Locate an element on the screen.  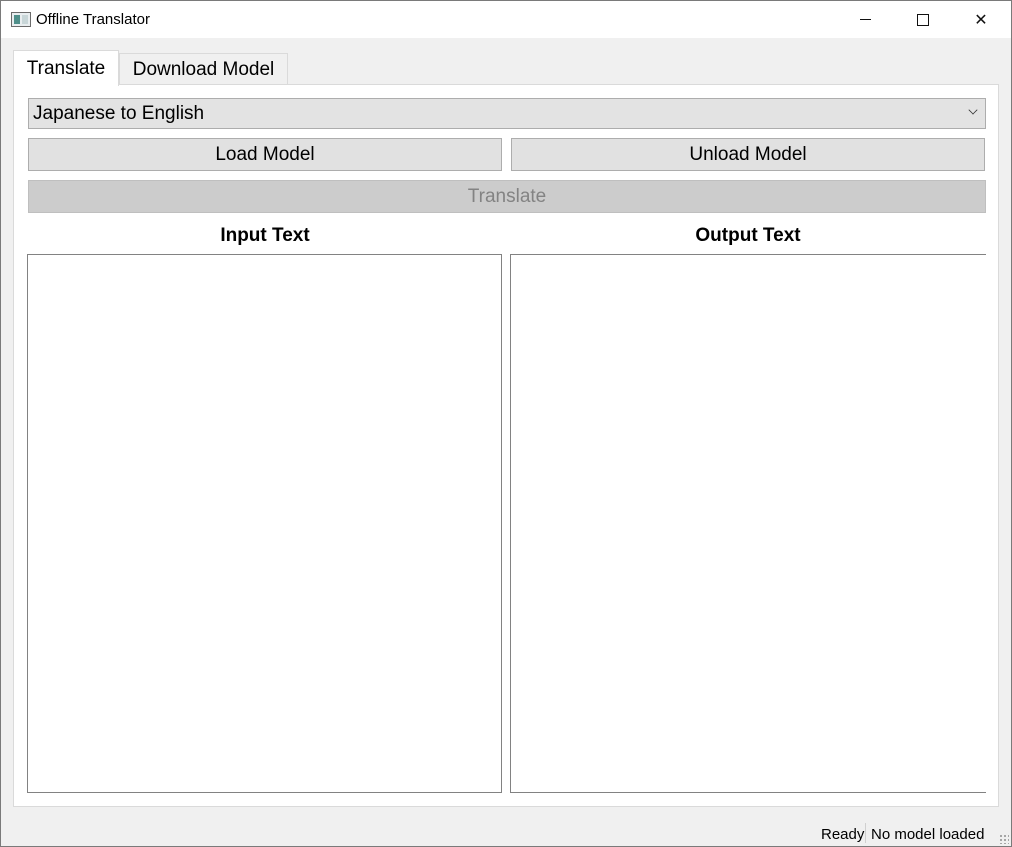
minimize-icon is located at coordinates (865, 19).